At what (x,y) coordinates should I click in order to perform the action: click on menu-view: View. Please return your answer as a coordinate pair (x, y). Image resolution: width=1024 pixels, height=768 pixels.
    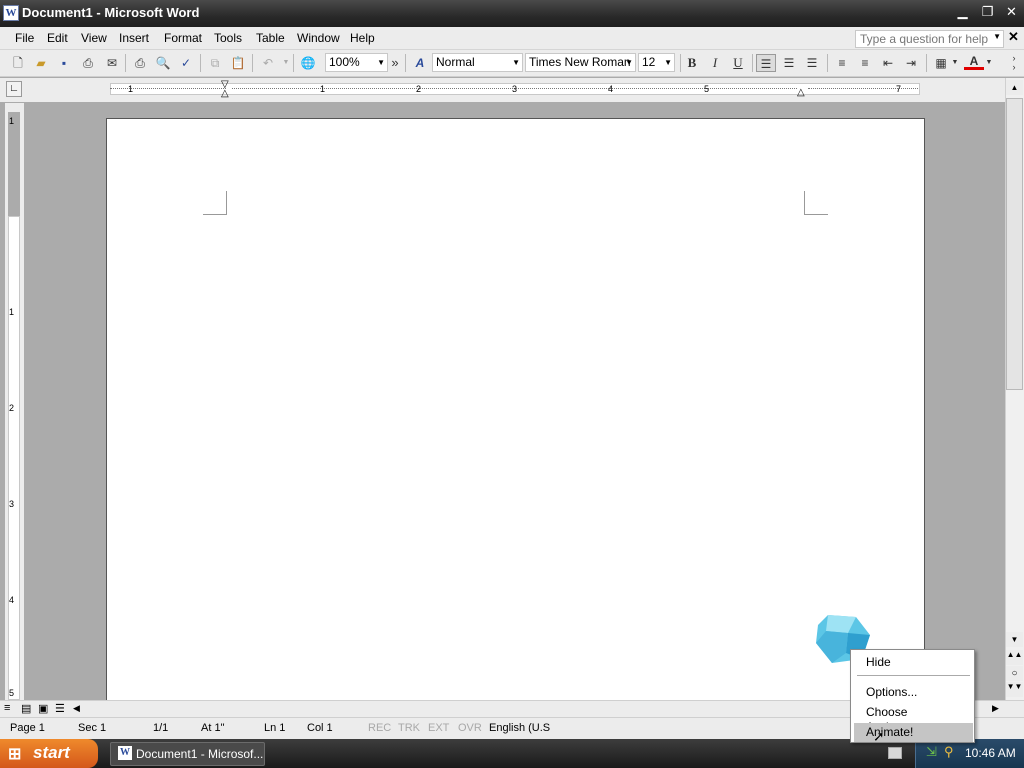
    Looking at the image, I should click on (94, 38).